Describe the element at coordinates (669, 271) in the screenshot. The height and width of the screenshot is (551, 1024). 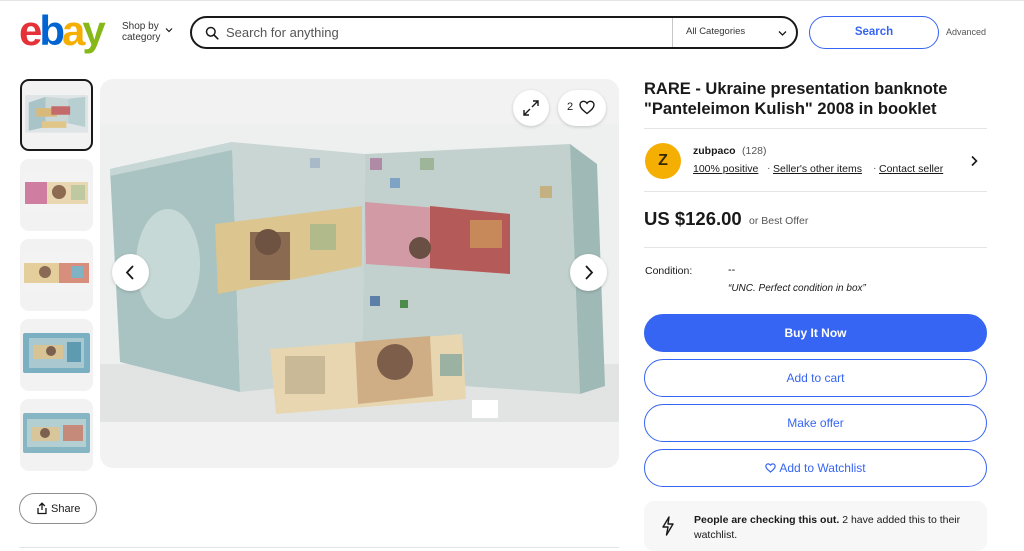
I see `condition-label: Condition:` at that location.